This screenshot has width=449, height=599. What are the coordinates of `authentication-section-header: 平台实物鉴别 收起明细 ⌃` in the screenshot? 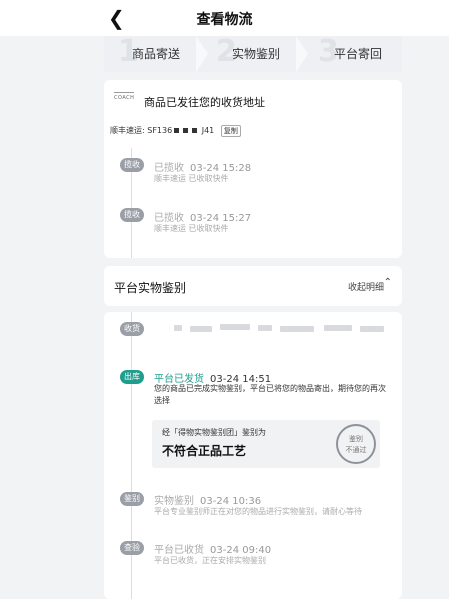 It's located at (253, 286).